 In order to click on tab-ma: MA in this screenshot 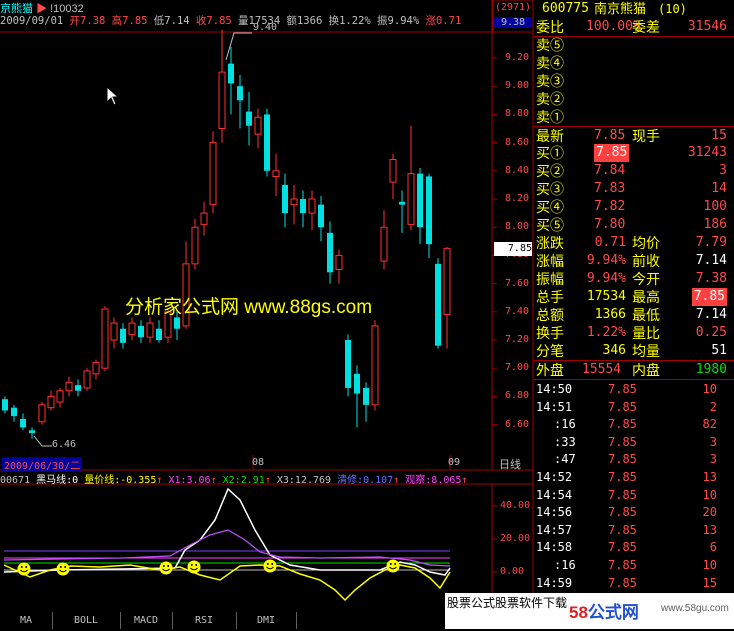, I will do `click(26, 620)`.